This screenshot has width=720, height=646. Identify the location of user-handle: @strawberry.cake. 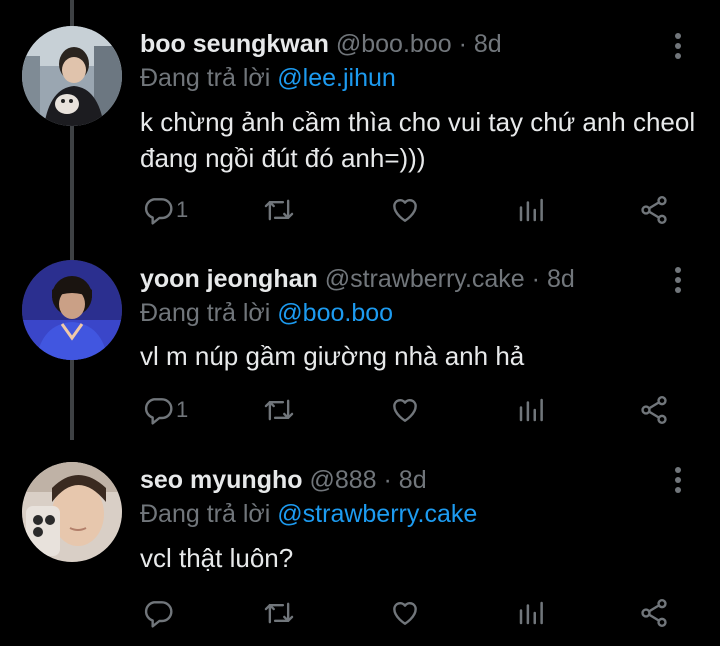
(425, 279).